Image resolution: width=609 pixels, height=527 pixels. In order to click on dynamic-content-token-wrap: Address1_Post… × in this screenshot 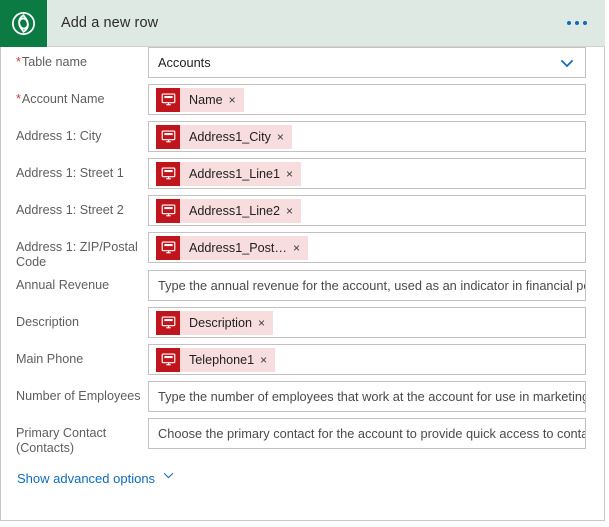, I will do `click(229, 247)`.